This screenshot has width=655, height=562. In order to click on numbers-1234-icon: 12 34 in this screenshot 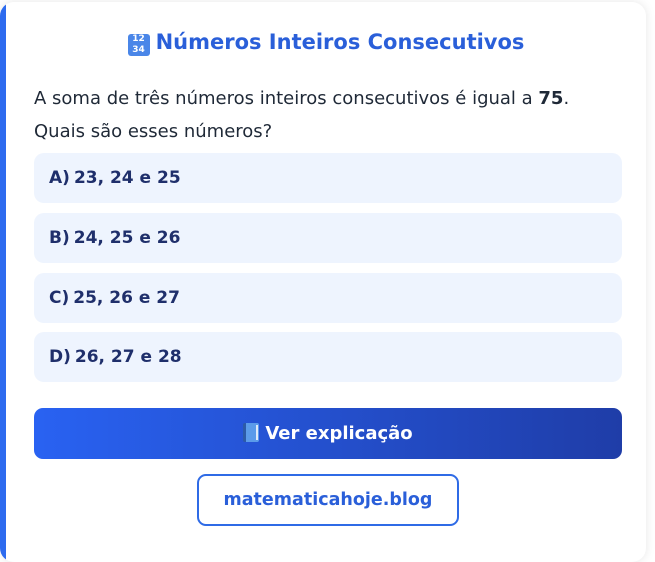, I will do `click(138, 45)`.